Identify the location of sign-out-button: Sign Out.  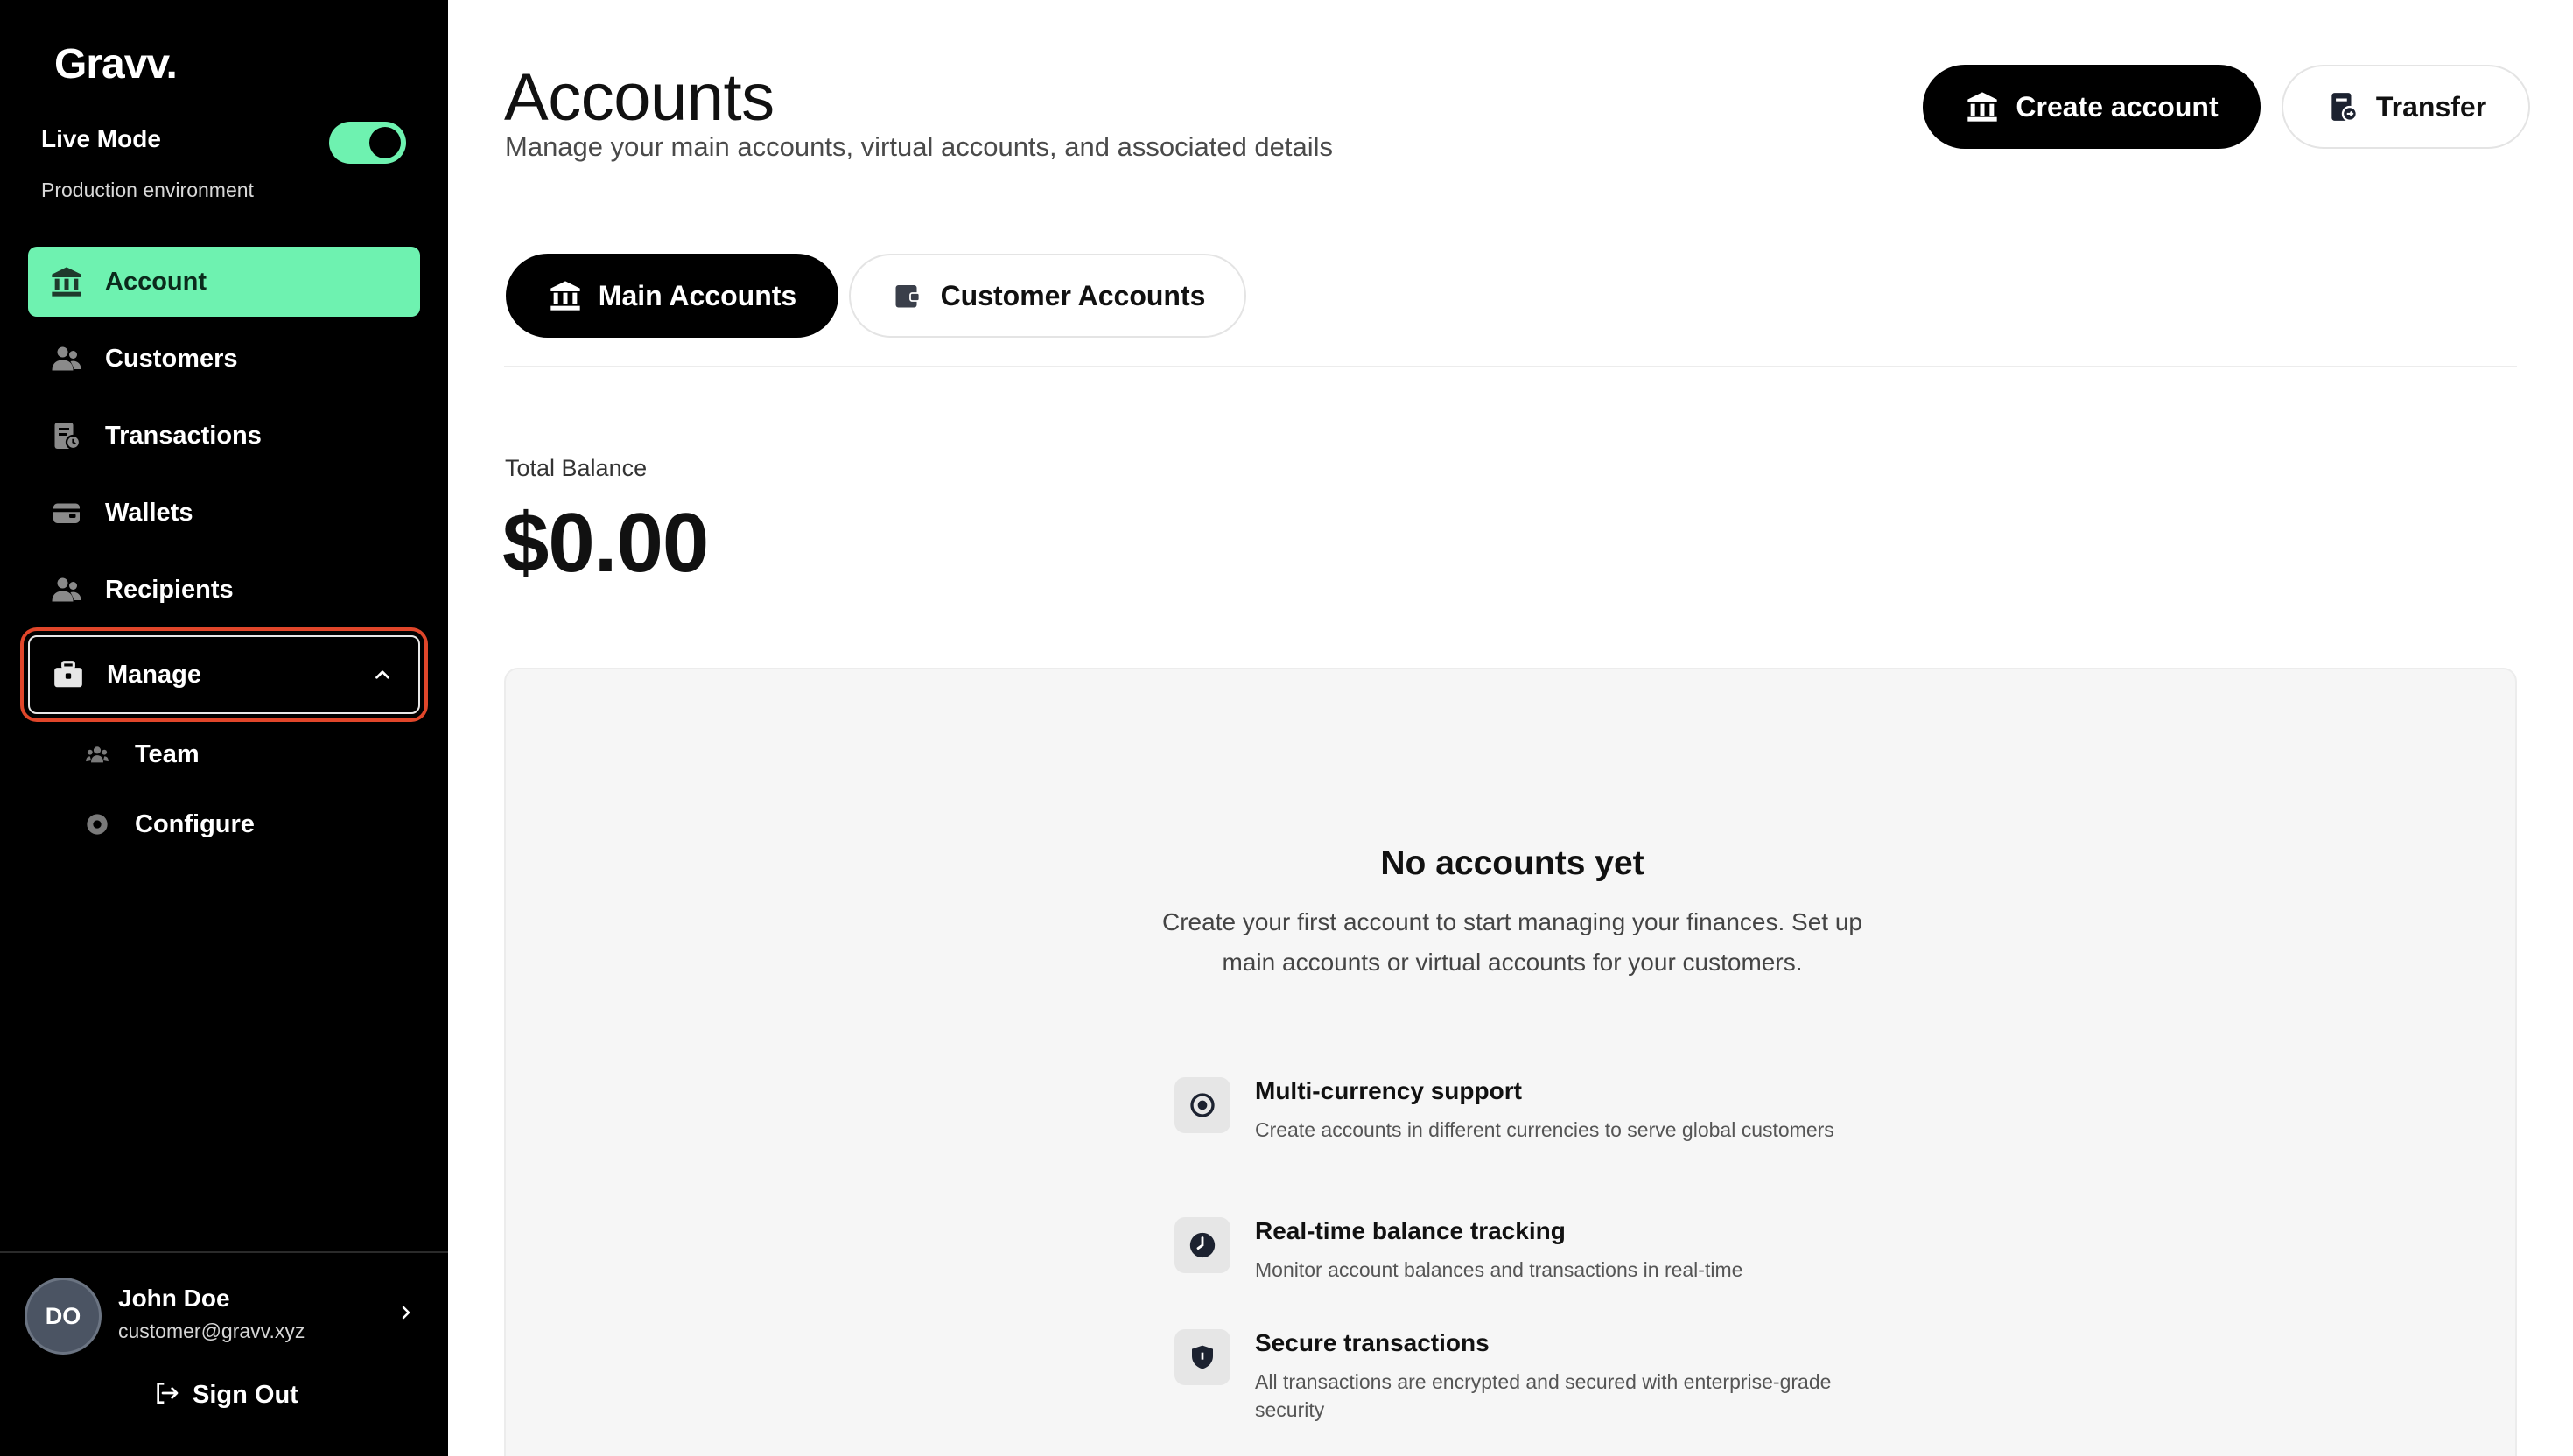
(225, 1395).